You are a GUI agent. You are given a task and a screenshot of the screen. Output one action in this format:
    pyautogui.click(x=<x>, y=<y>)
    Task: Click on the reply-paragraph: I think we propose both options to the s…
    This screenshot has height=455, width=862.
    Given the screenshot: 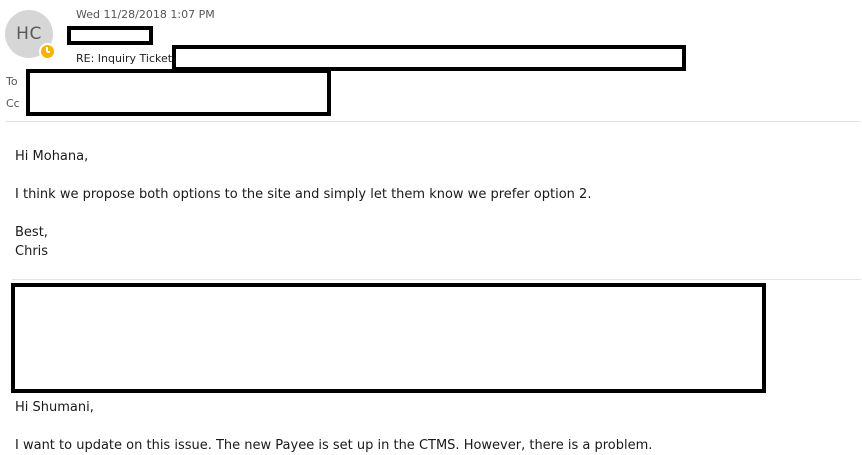 What is the action you would take?
    pyautogui.click(x=303, y=194)
    